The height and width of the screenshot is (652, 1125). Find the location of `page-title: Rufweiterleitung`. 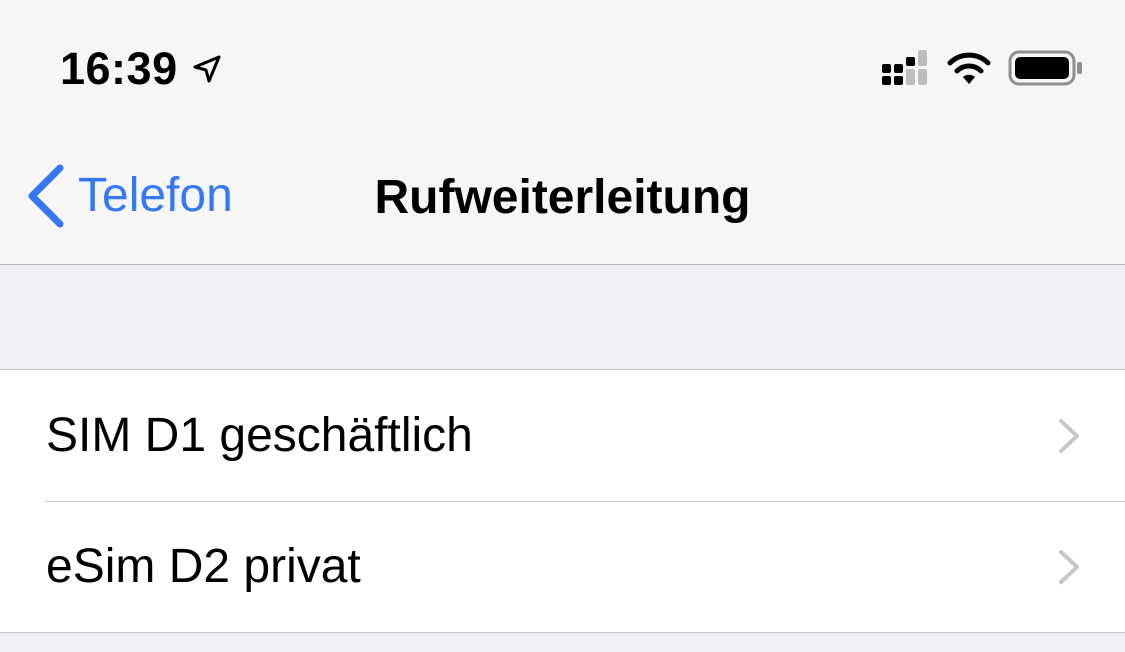

page-title: Rufweiterleitung is located at coordinates (562, 198).